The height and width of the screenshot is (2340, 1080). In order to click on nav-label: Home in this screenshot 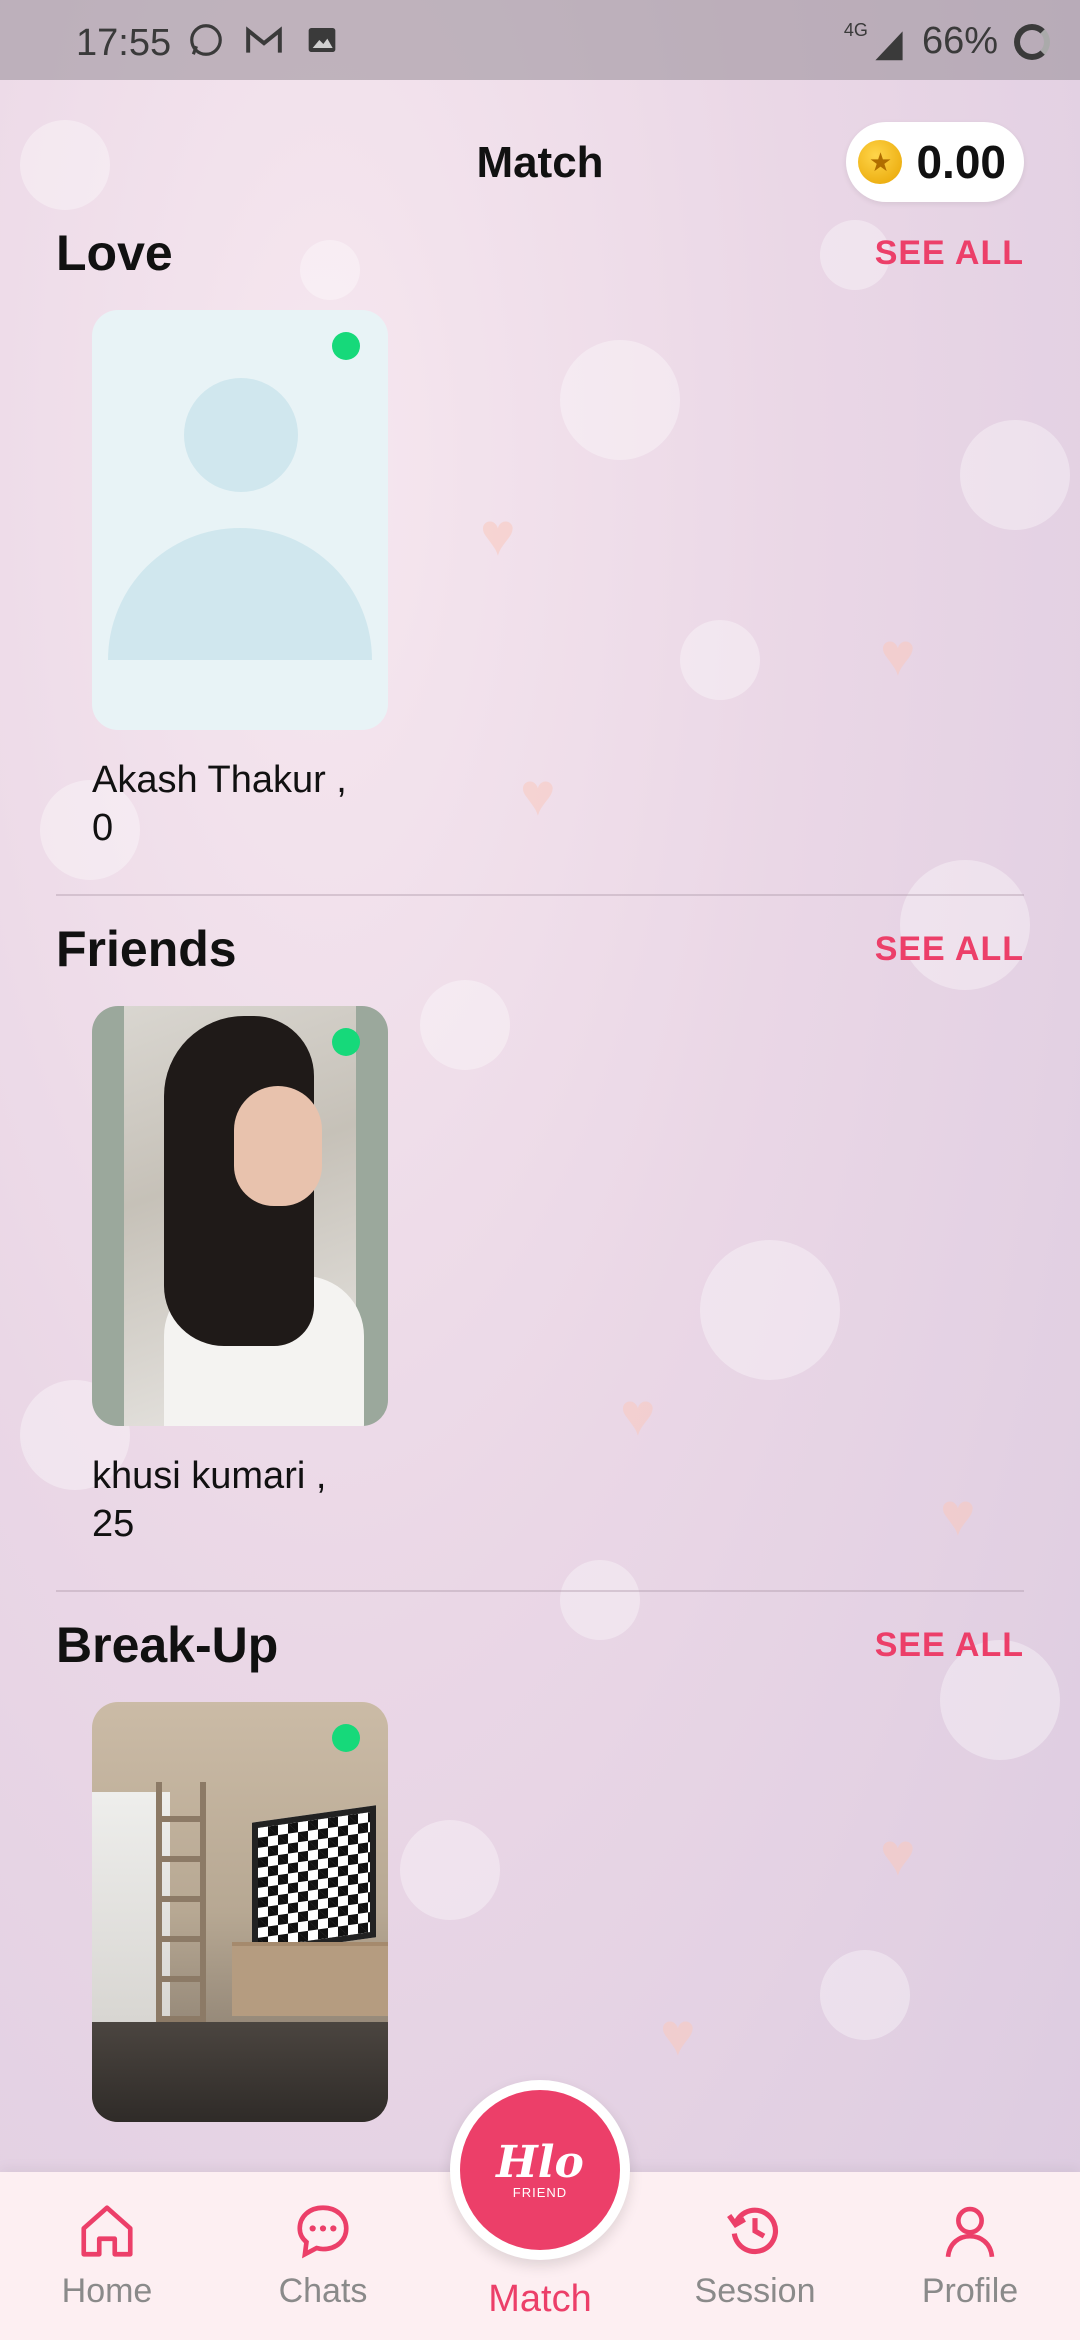, I will do `click(107, 2291)`.